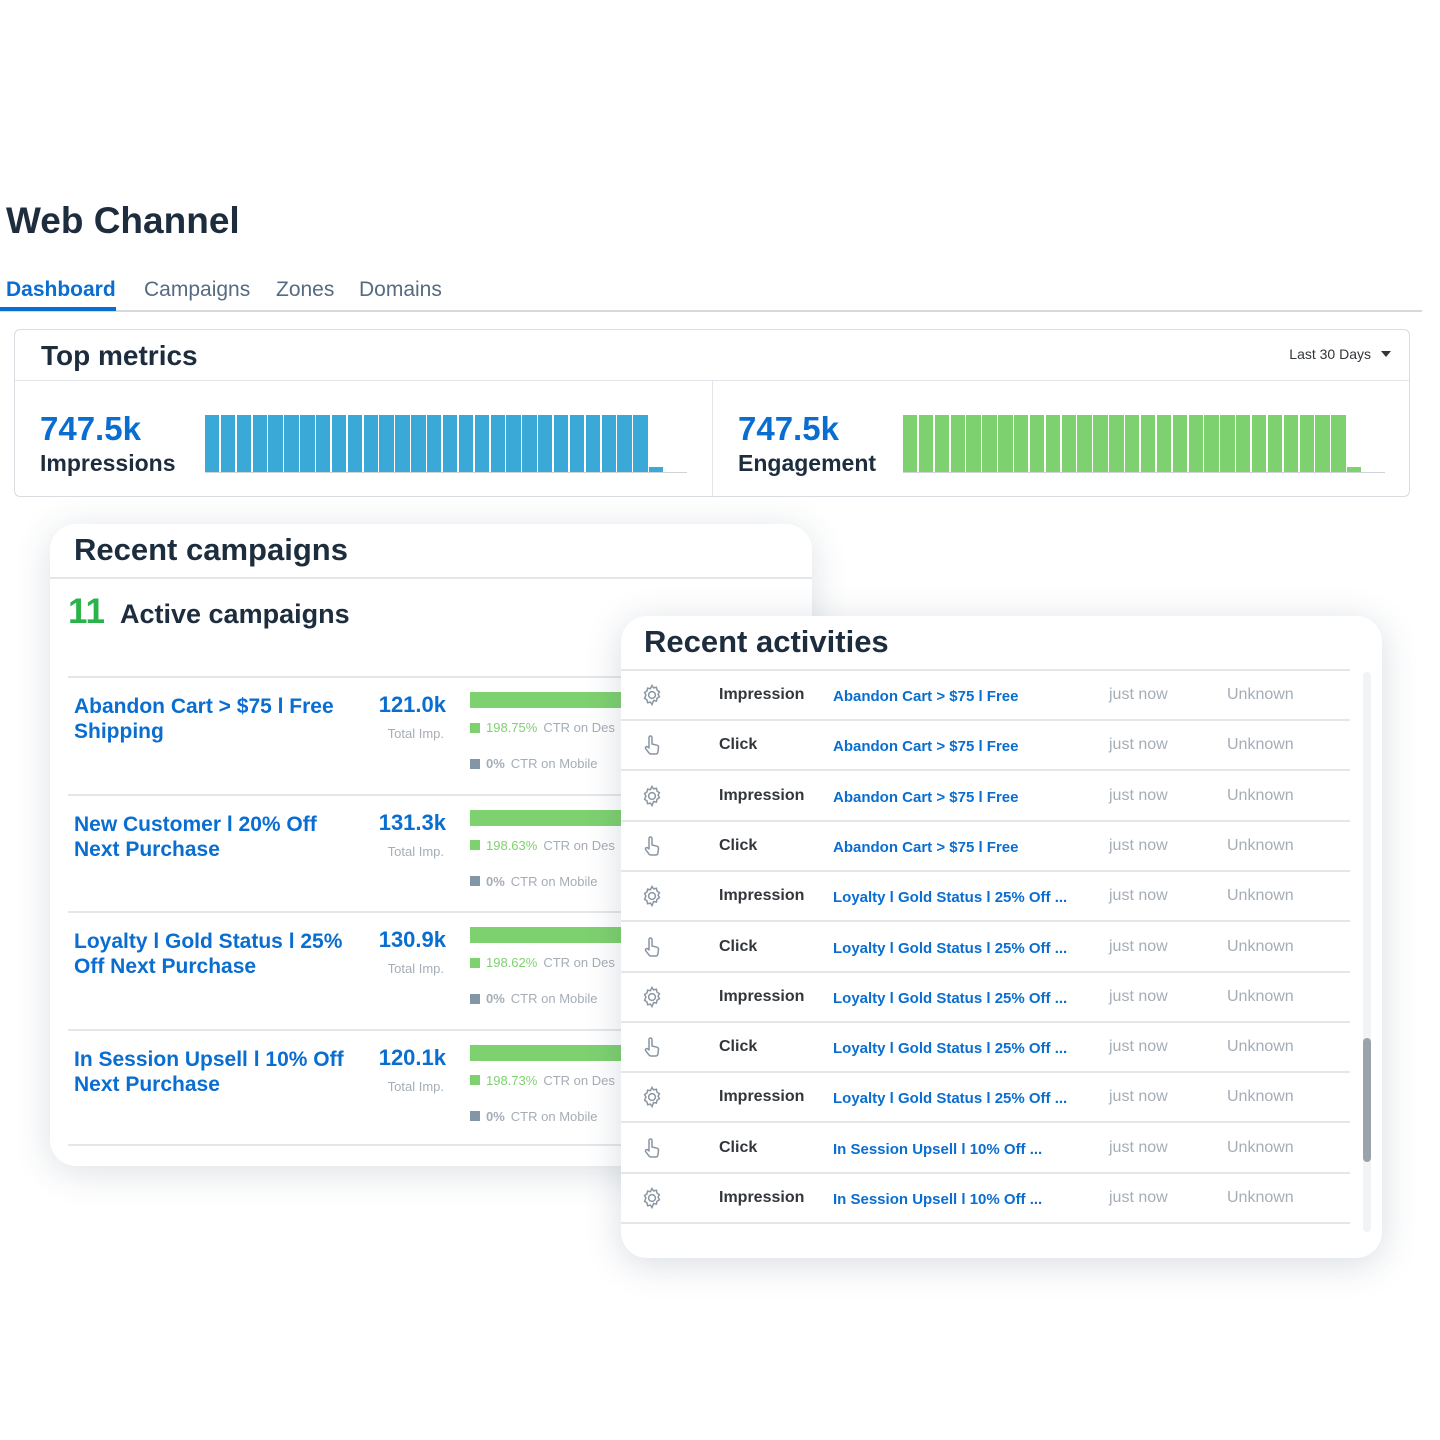  Describe the element at coordinates (412, 1057) in the screenshot. I see `campaign-total-impressions: 120.1k` at that location.